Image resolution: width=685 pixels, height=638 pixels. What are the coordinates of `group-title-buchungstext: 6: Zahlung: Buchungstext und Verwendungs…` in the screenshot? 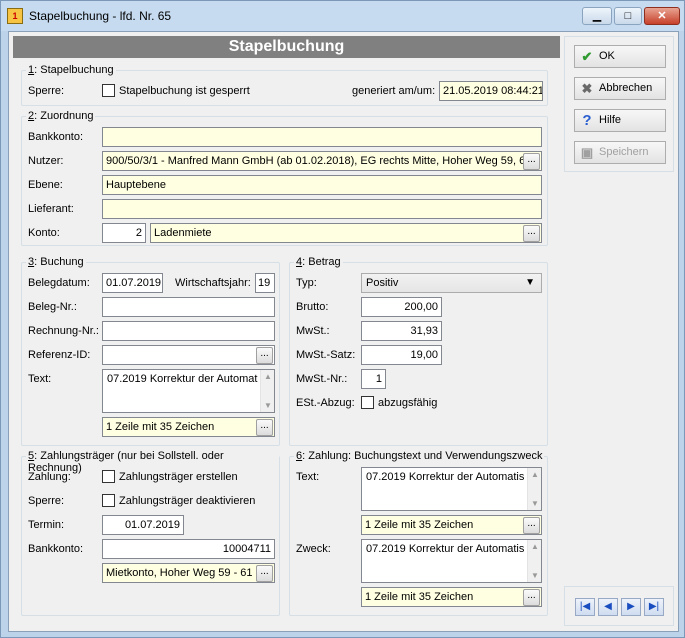 It's located at (419, 456).